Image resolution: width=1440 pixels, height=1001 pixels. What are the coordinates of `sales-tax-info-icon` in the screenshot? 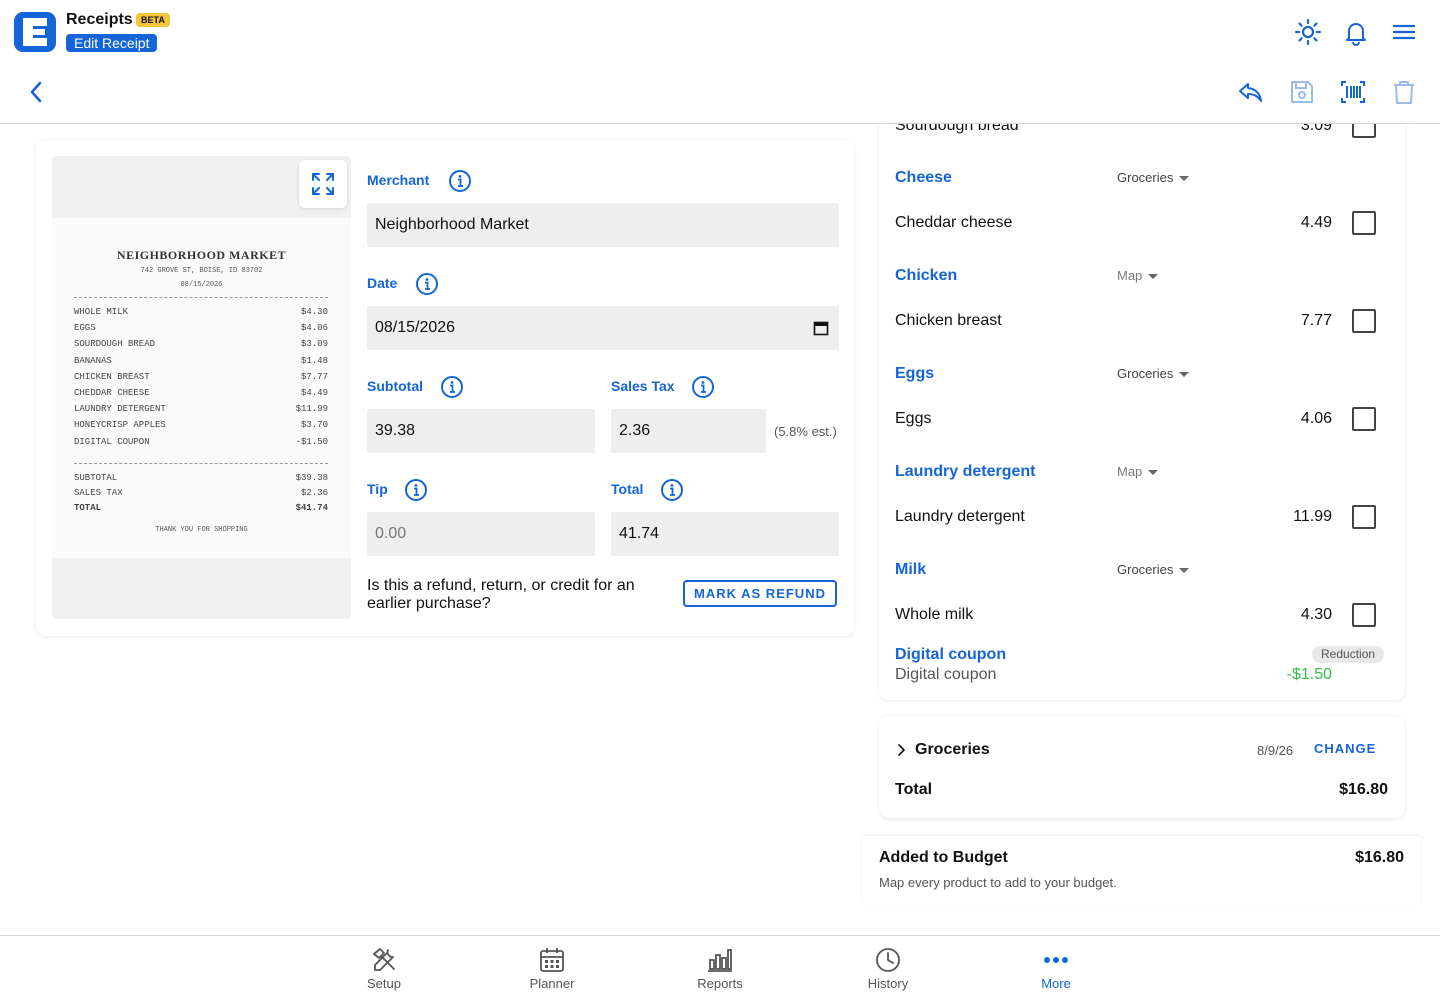 It's located at (703, 387).